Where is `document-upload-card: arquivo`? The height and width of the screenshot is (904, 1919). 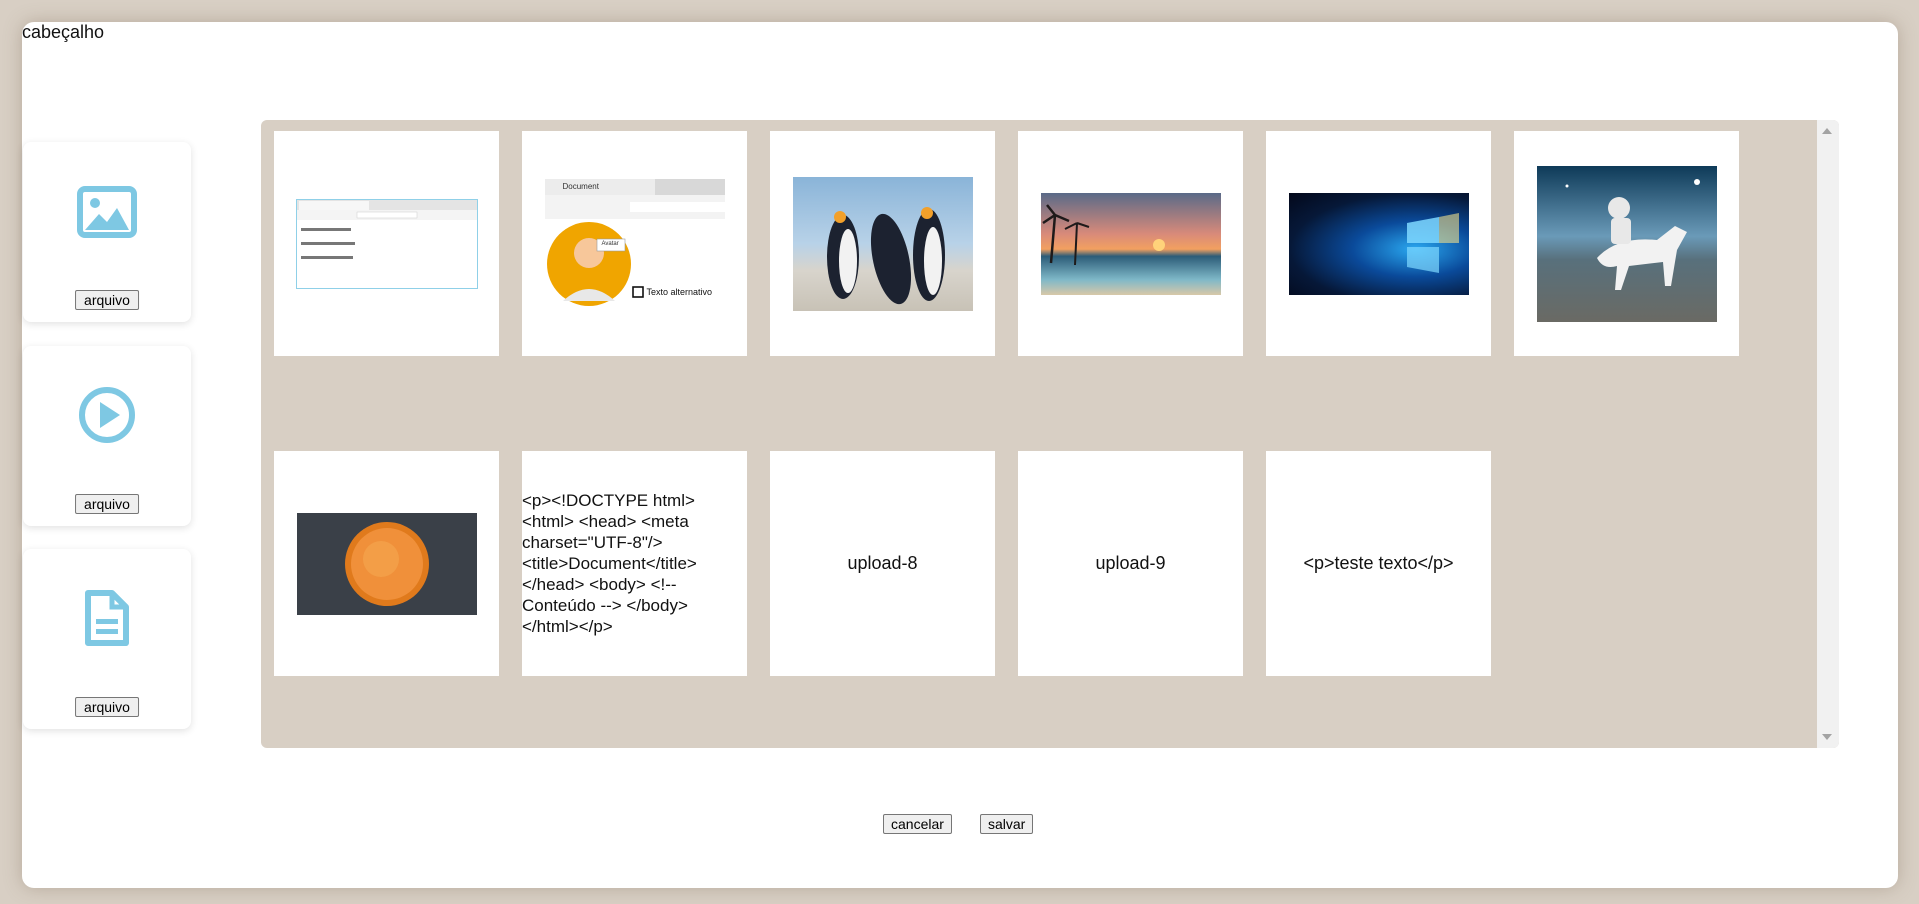
document-upload-card: arquivo is located at coordinates (107, 639).